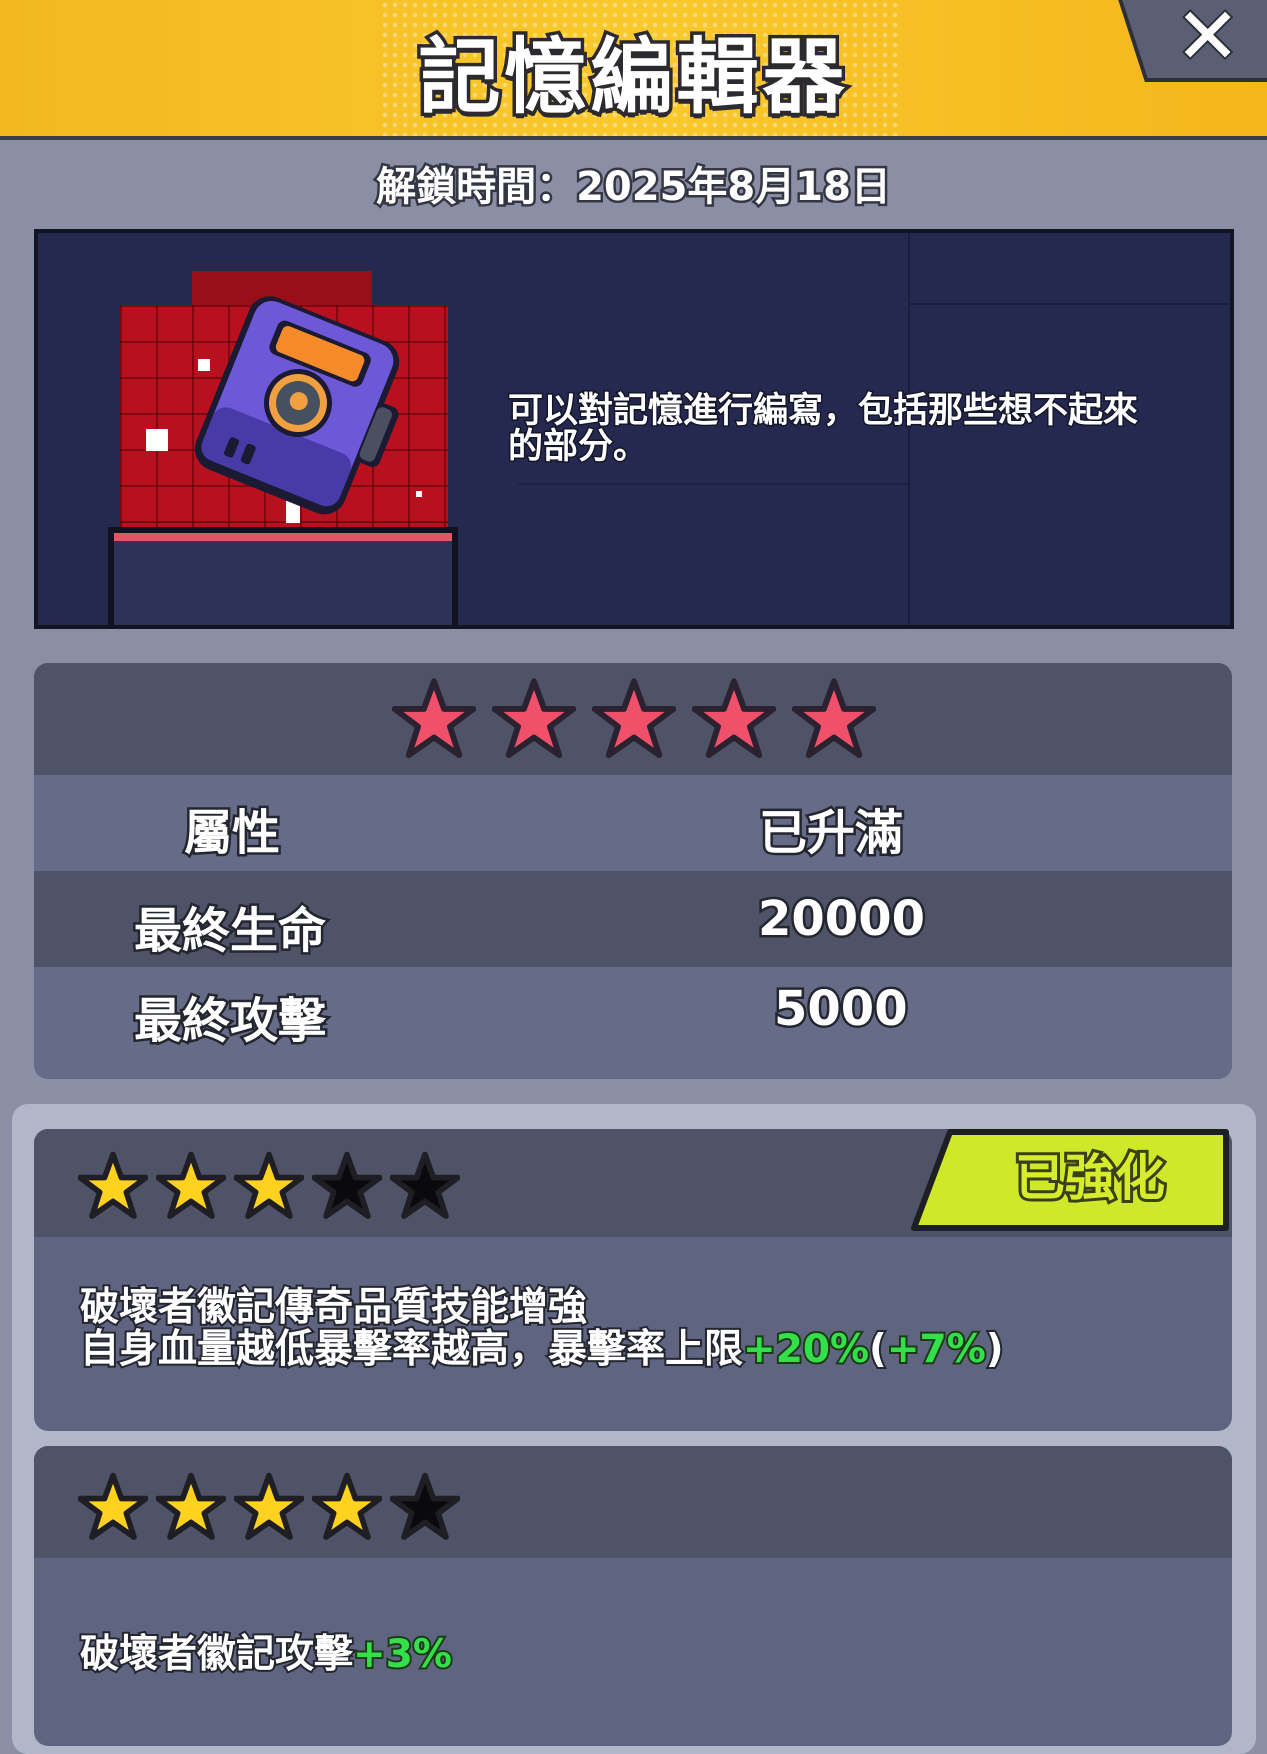 This screenshot has height=1754, width=1267. I want to click on unlock-time: 解鎖時間：2025年8月18日, so click(634, 187).